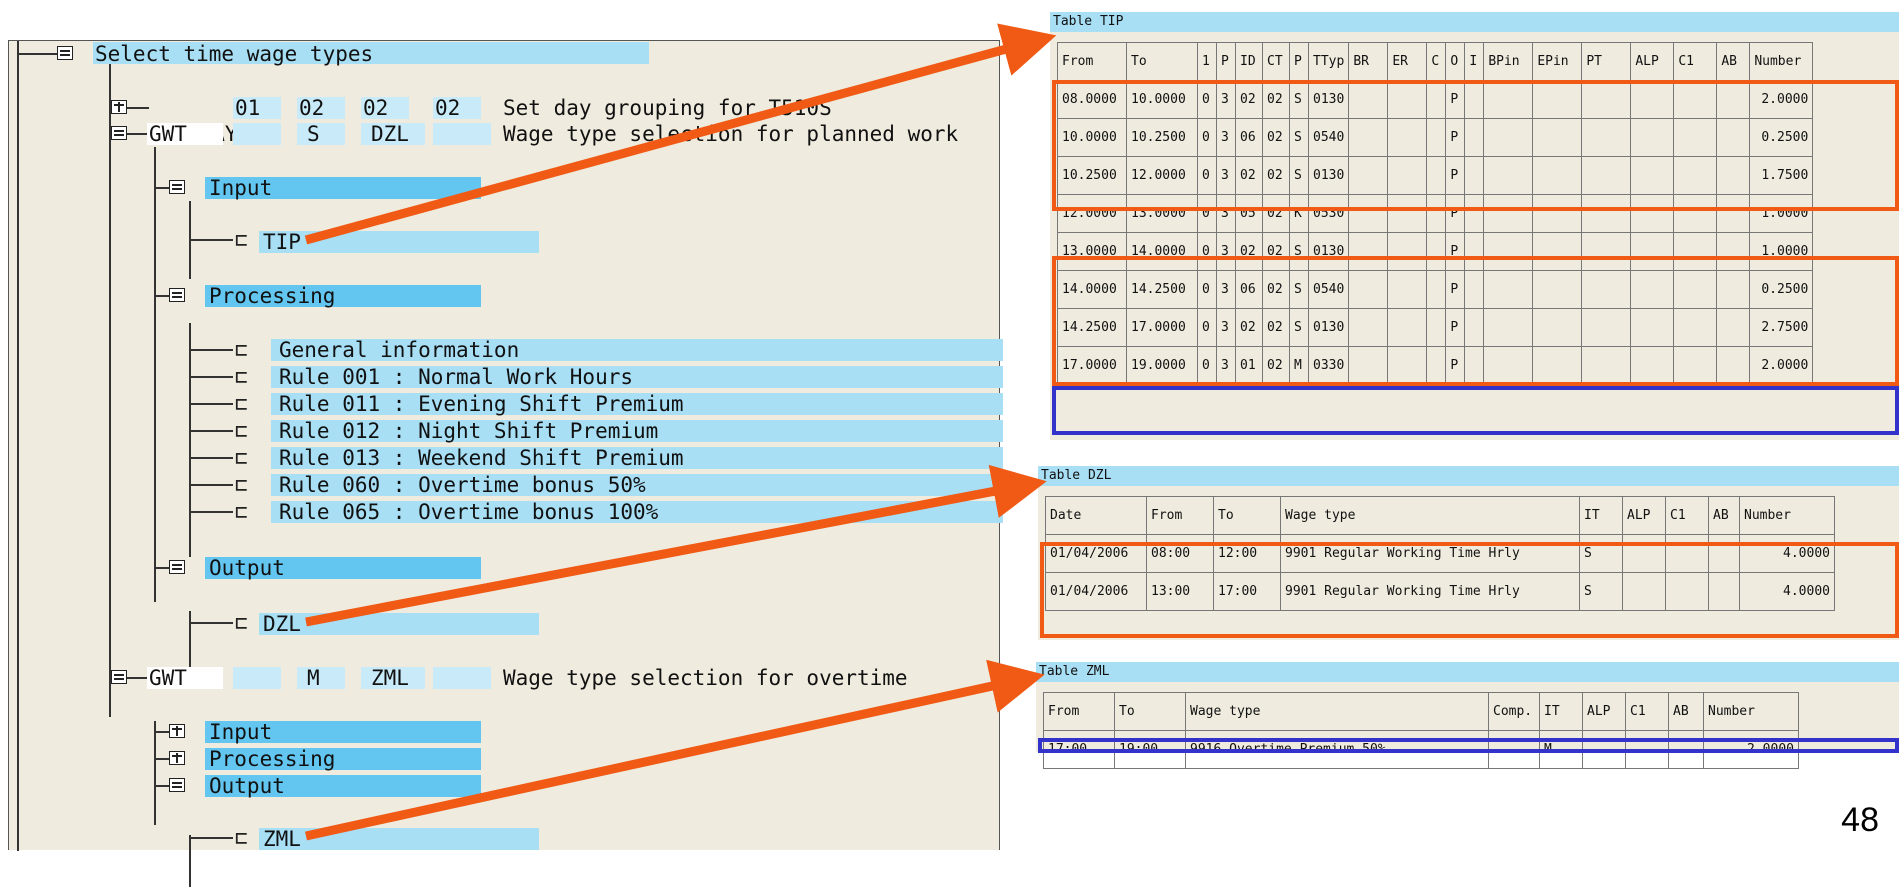  I want to click on zml-header-cell: IT, so click(1561, 711).